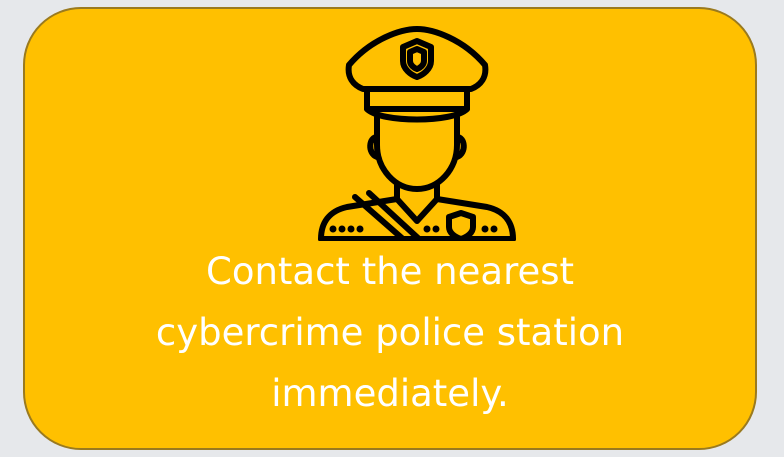 The width and height of the screenshot is (784, 457). What do you see at coordinates (417, 133) in the screenshot?
I see `police-officer-icon` at bounding box center [417, 133].